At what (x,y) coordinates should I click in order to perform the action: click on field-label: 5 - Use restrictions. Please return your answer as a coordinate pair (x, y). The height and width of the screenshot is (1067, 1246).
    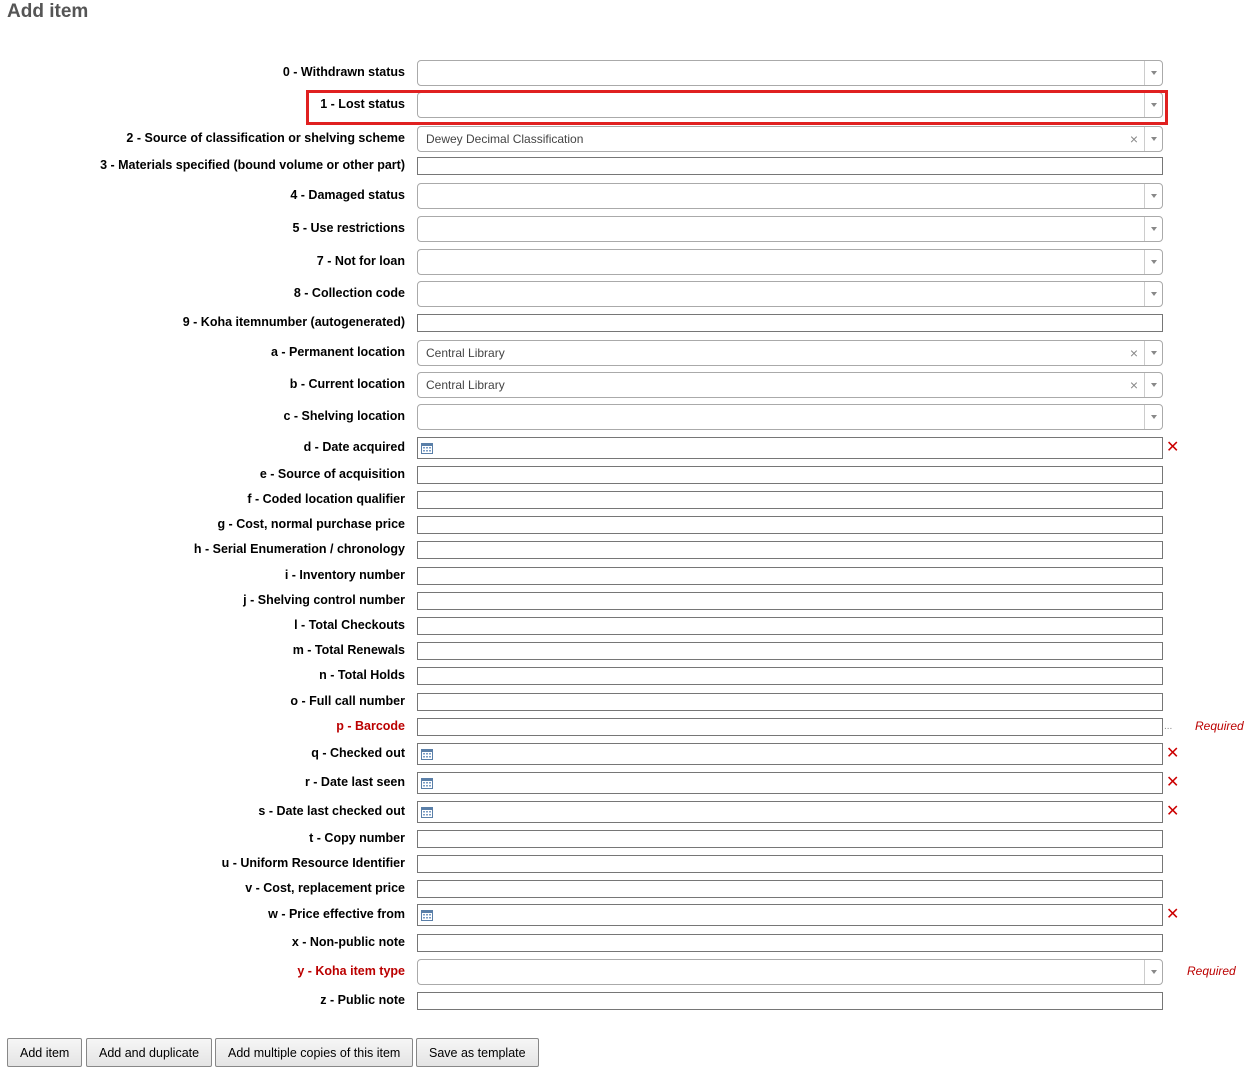
    Looking at the image, I should click on (348, 228).